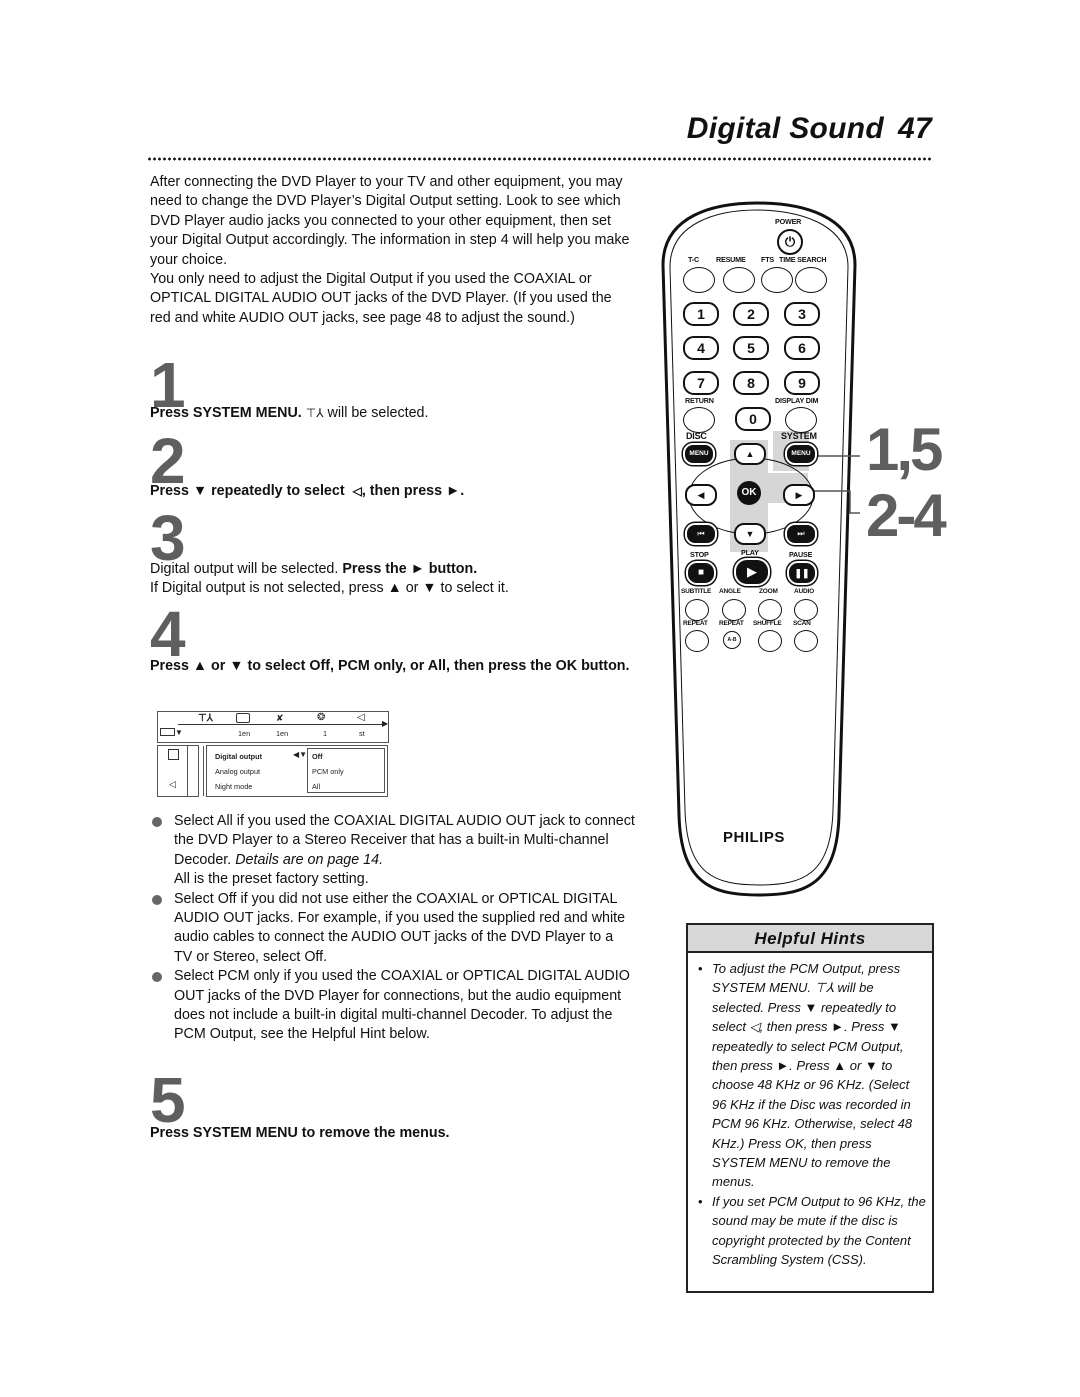 The image size is (1080, 1397). I want to click on disc-label: DISC, so click(696, 436).